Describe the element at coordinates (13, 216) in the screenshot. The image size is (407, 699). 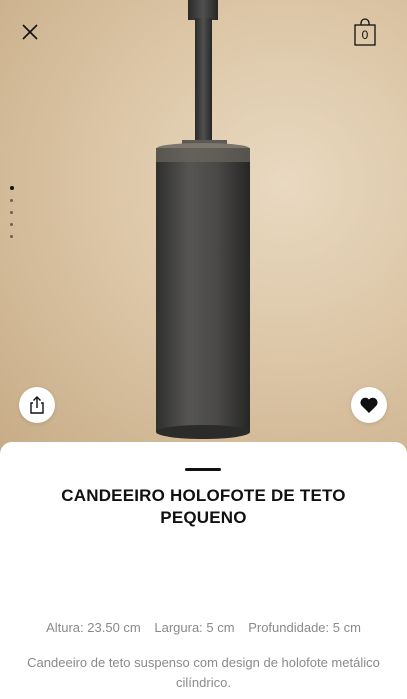
I see `gallery-pagination` at that location.